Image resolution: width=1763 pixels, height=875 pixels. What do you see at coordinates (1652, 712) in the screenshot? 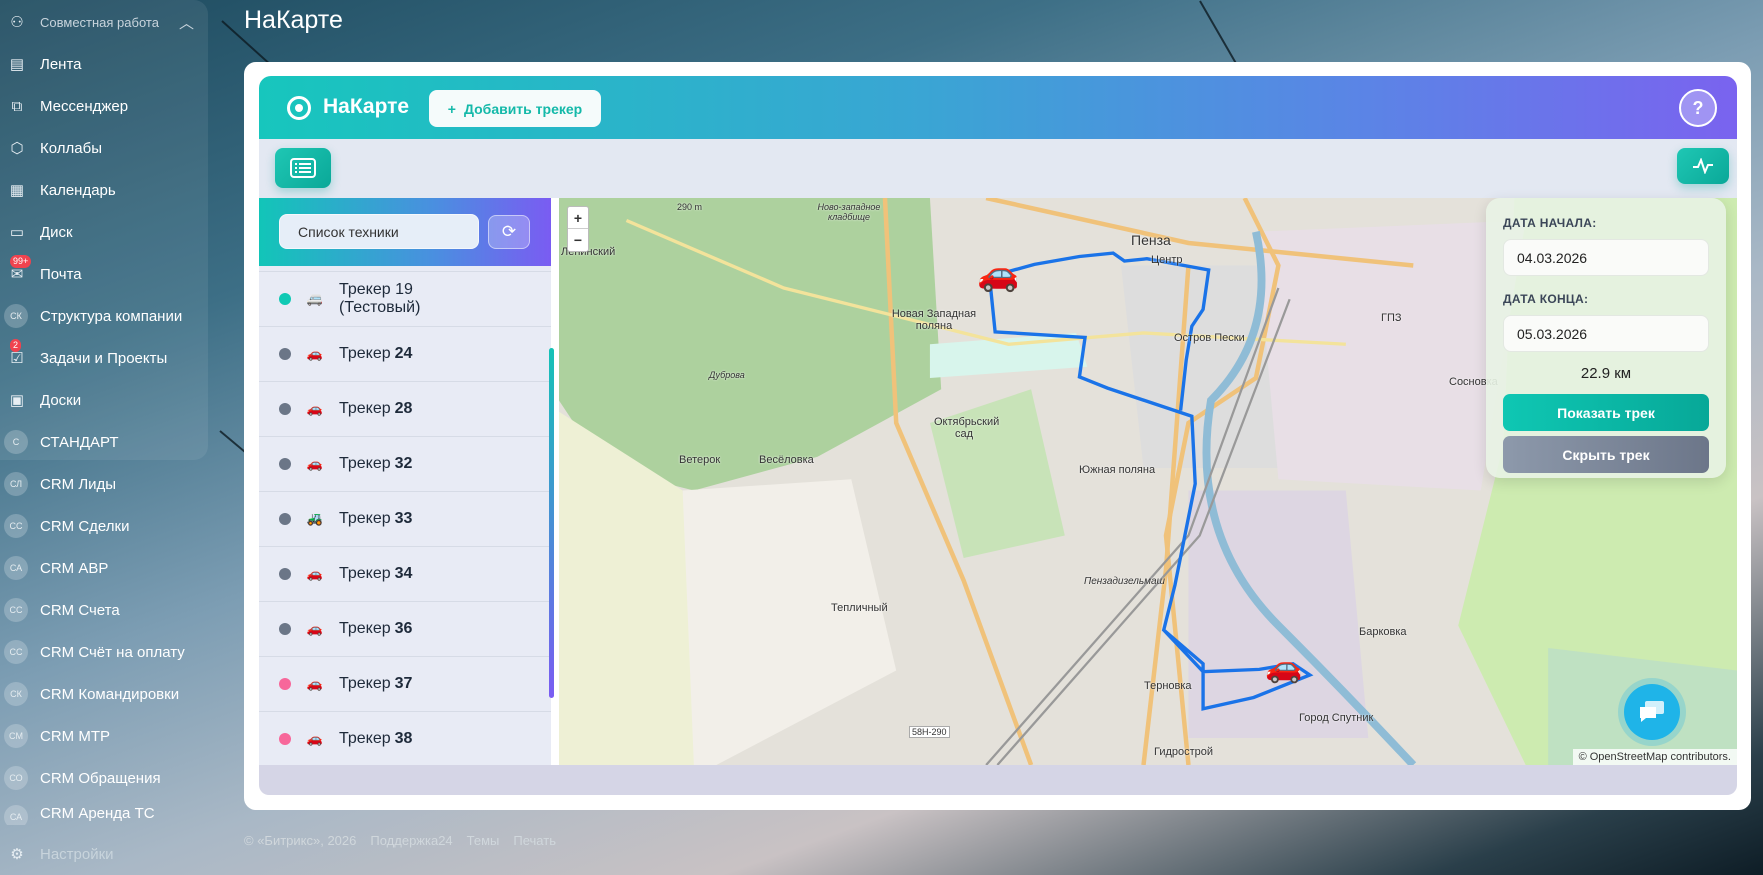
I see `chat-button` at bounding box center [1652, 712].